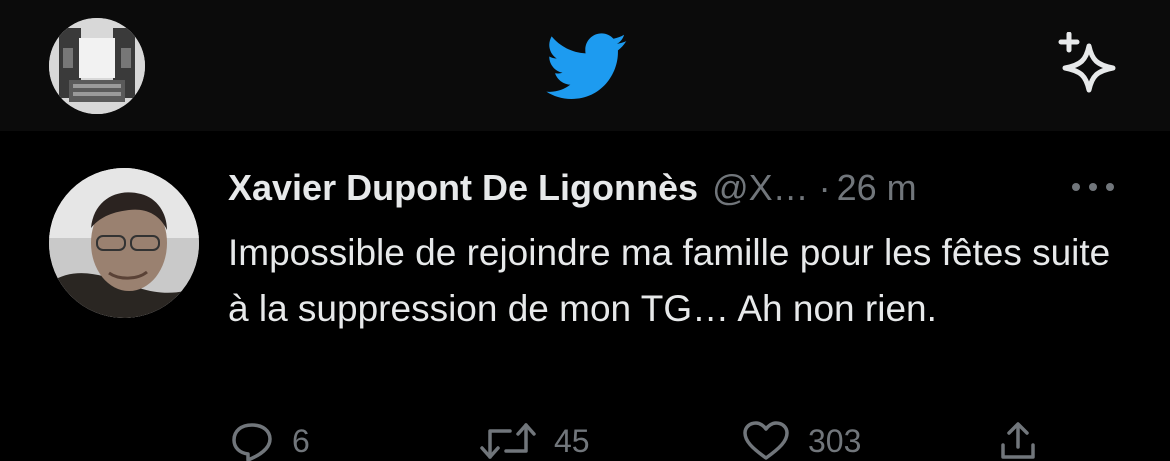  I want to click on share-icon, so click(1018, 440).